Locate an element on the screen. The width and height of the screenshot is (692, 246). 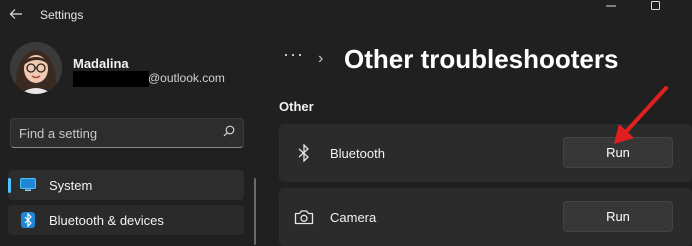
camera-icon is located at coordinates (304, 217).